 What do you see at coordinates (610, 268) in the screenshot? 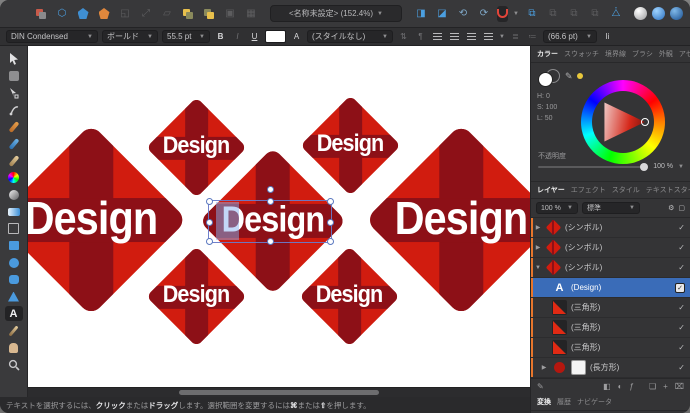
I see `layer-row: ▼ (シンボル) ✓` at bounding box center [610, 268].